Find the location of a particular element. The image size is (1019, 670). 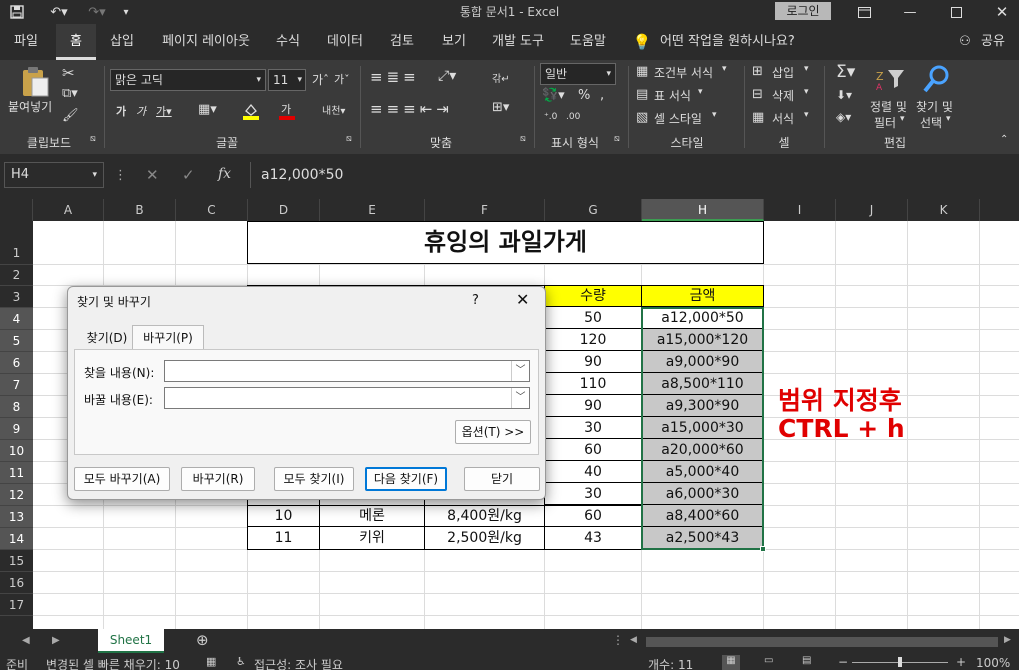

clear-icon: ◈▾ is located at coordinates (843, 117).